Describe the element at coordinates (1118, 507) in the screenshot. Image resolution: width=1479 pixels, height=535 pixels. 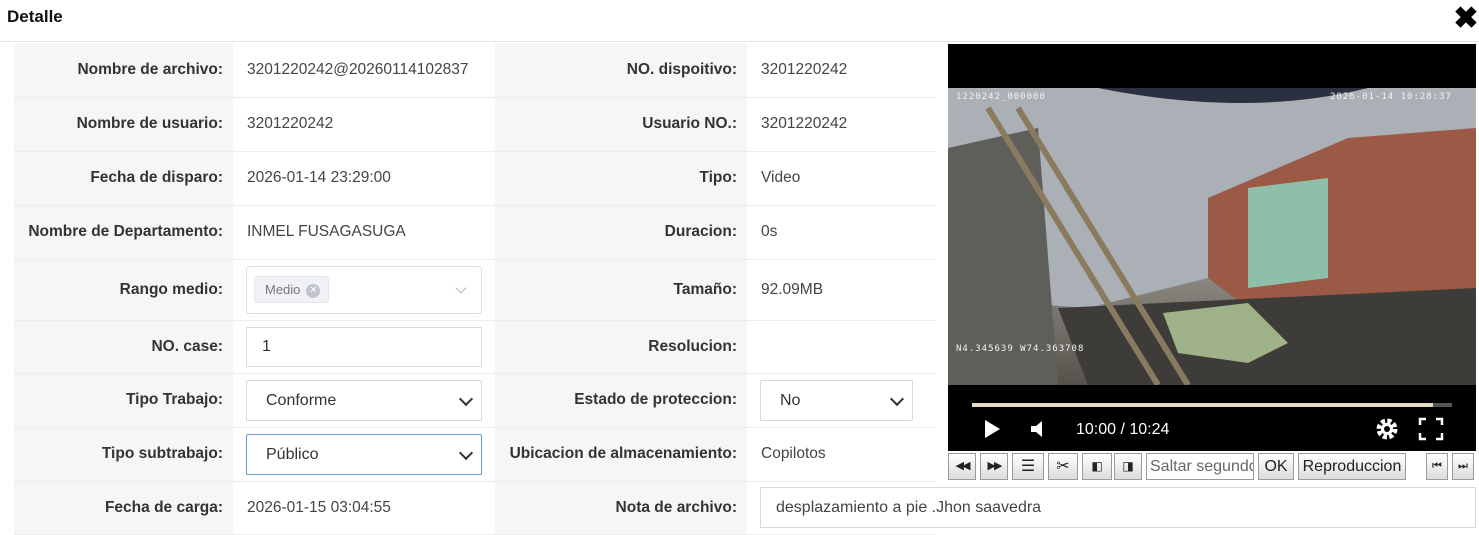
I see `file-note-input: desplazamiento a pie .Jhon saavedra` at that location.